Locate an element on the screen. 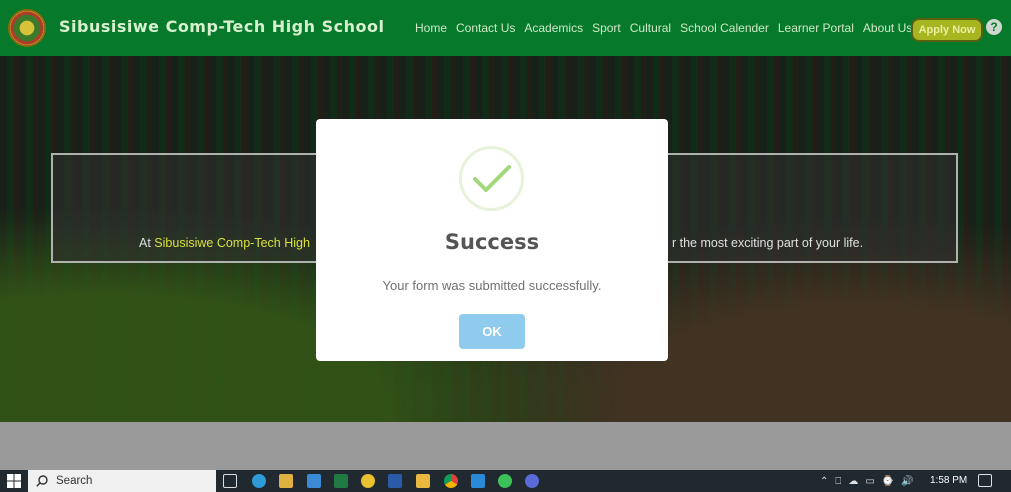  windows-taskbar: Search ⌃ ⎕ ☁ ▭ ⌚ 🔊 1:58 PM is located at coordinates (505, 481).